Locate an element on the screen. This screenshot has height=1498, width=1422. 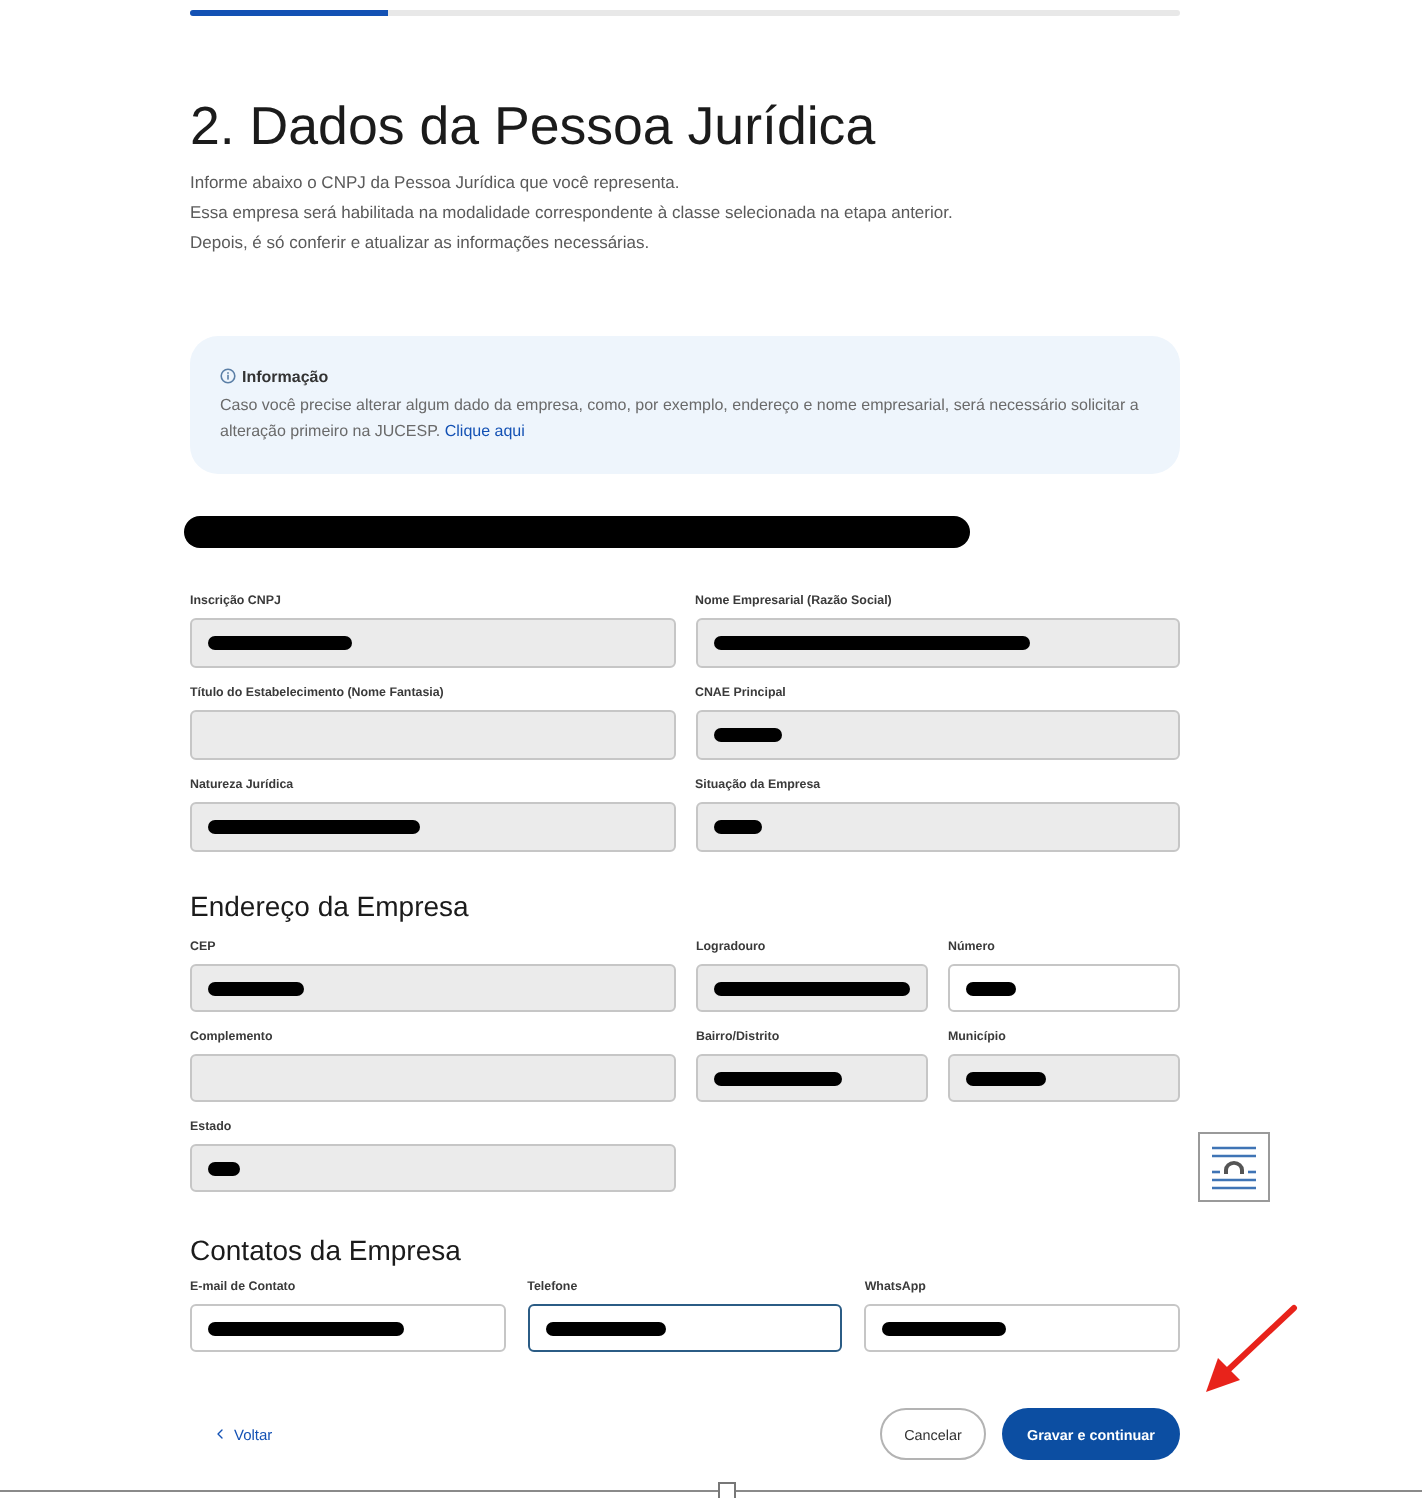
annotation-arrow is located at coordinates (1250, 1349).